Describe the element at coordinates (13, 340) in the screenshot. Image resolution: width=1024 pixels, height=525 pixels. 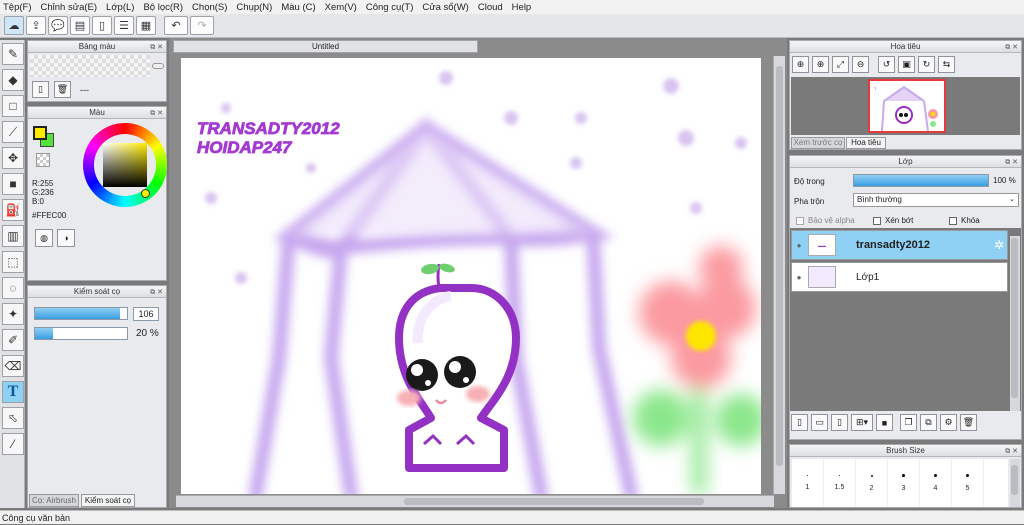
I see `select-pen-icon: ✐` at that location.